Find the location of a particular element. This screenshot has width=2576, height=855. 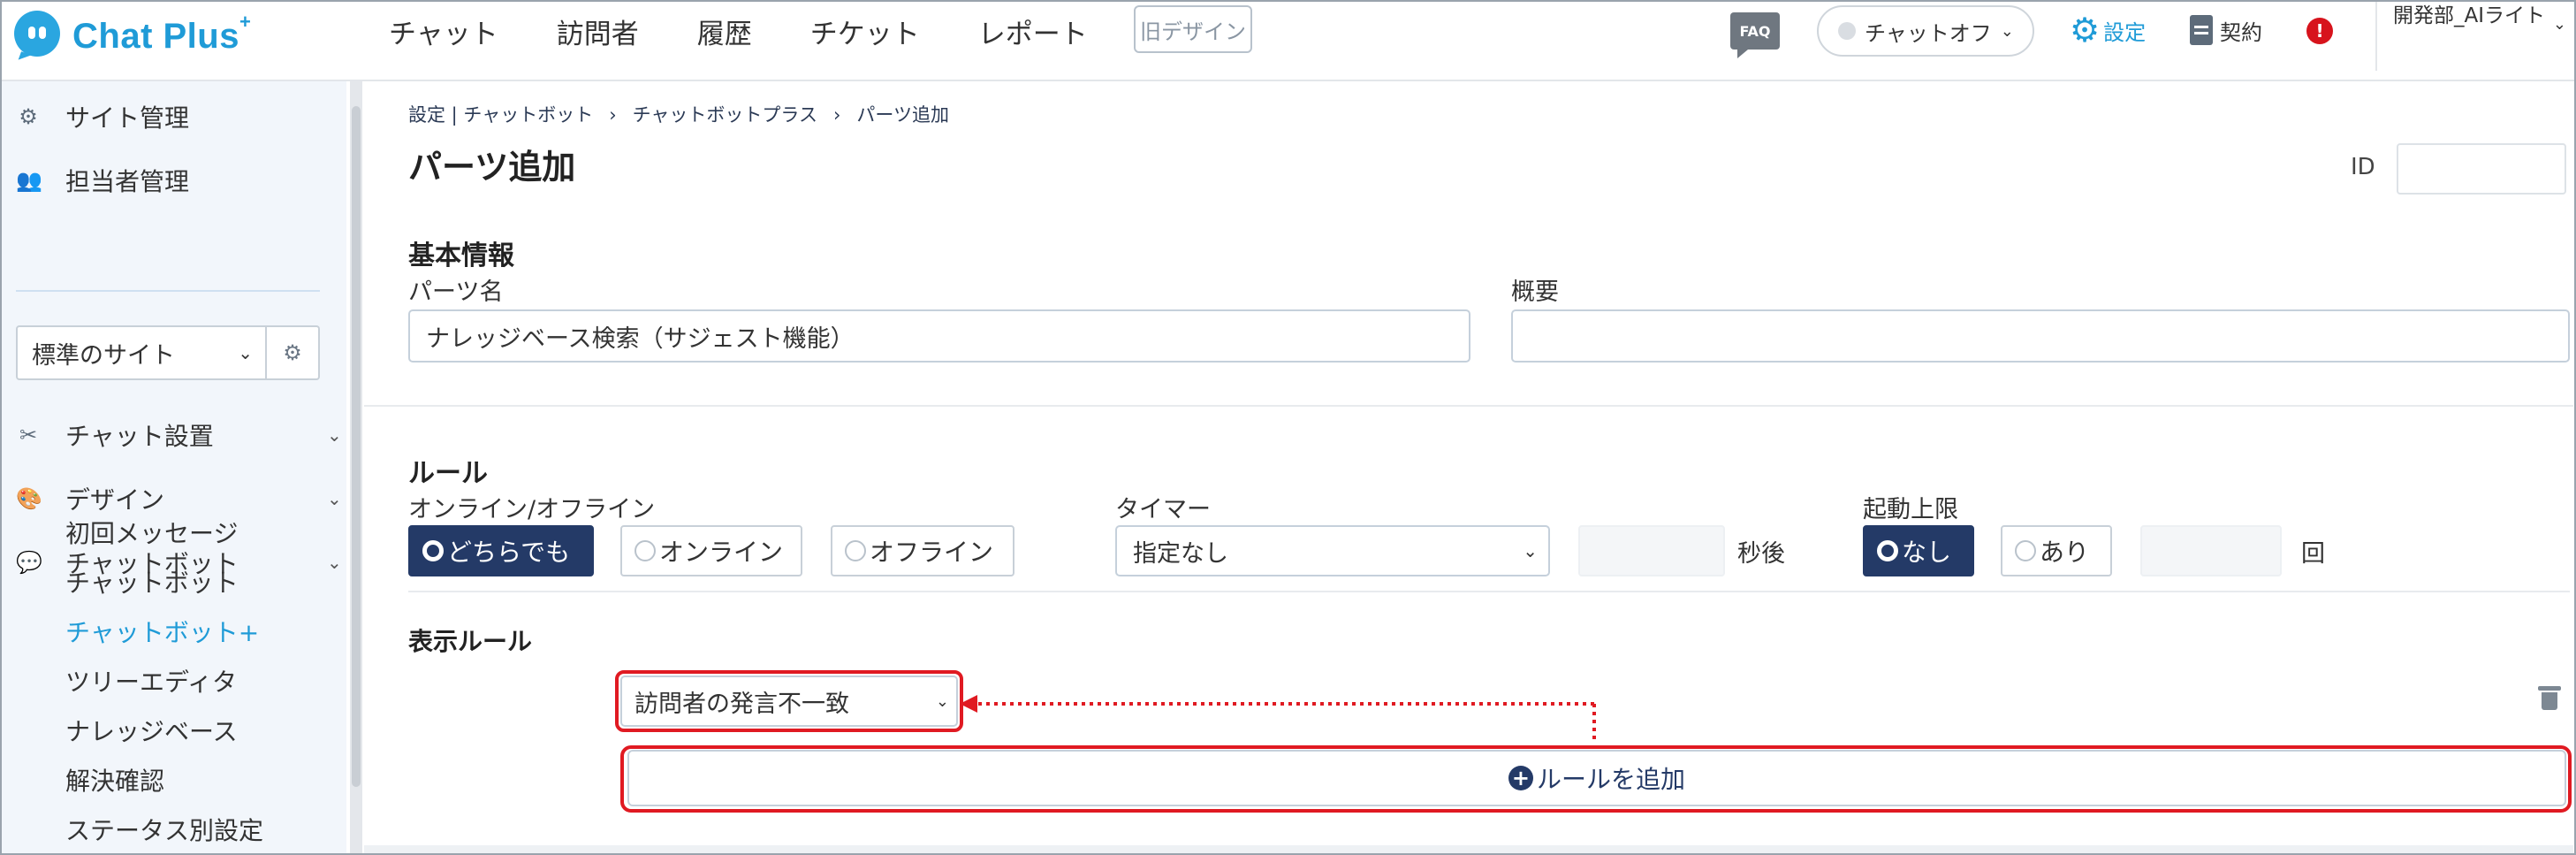

rules-title: ルール is located at coordinates (448, 473).